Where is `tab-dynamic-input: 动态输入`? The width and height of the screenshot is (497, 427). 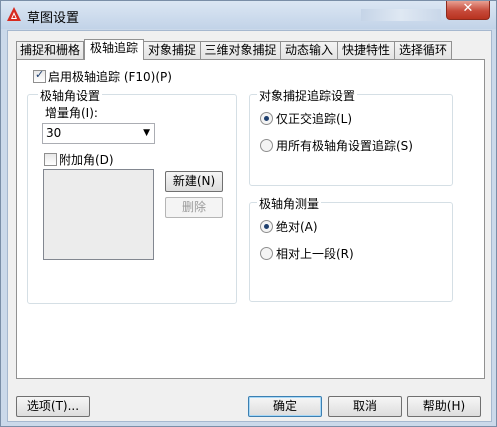
tab-dynamic-input: 动态输入 is located at coordinates (309, 50).